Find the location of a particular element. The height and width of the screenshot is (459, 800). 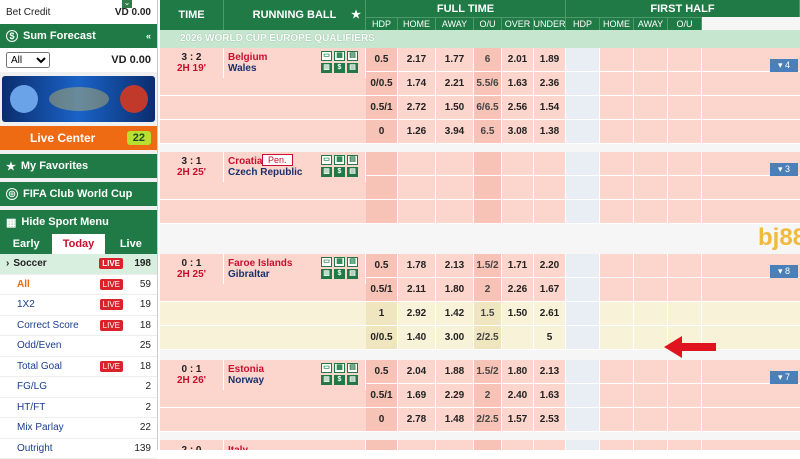

odds-cell: 2.01 is located at coordinates (518, 59).